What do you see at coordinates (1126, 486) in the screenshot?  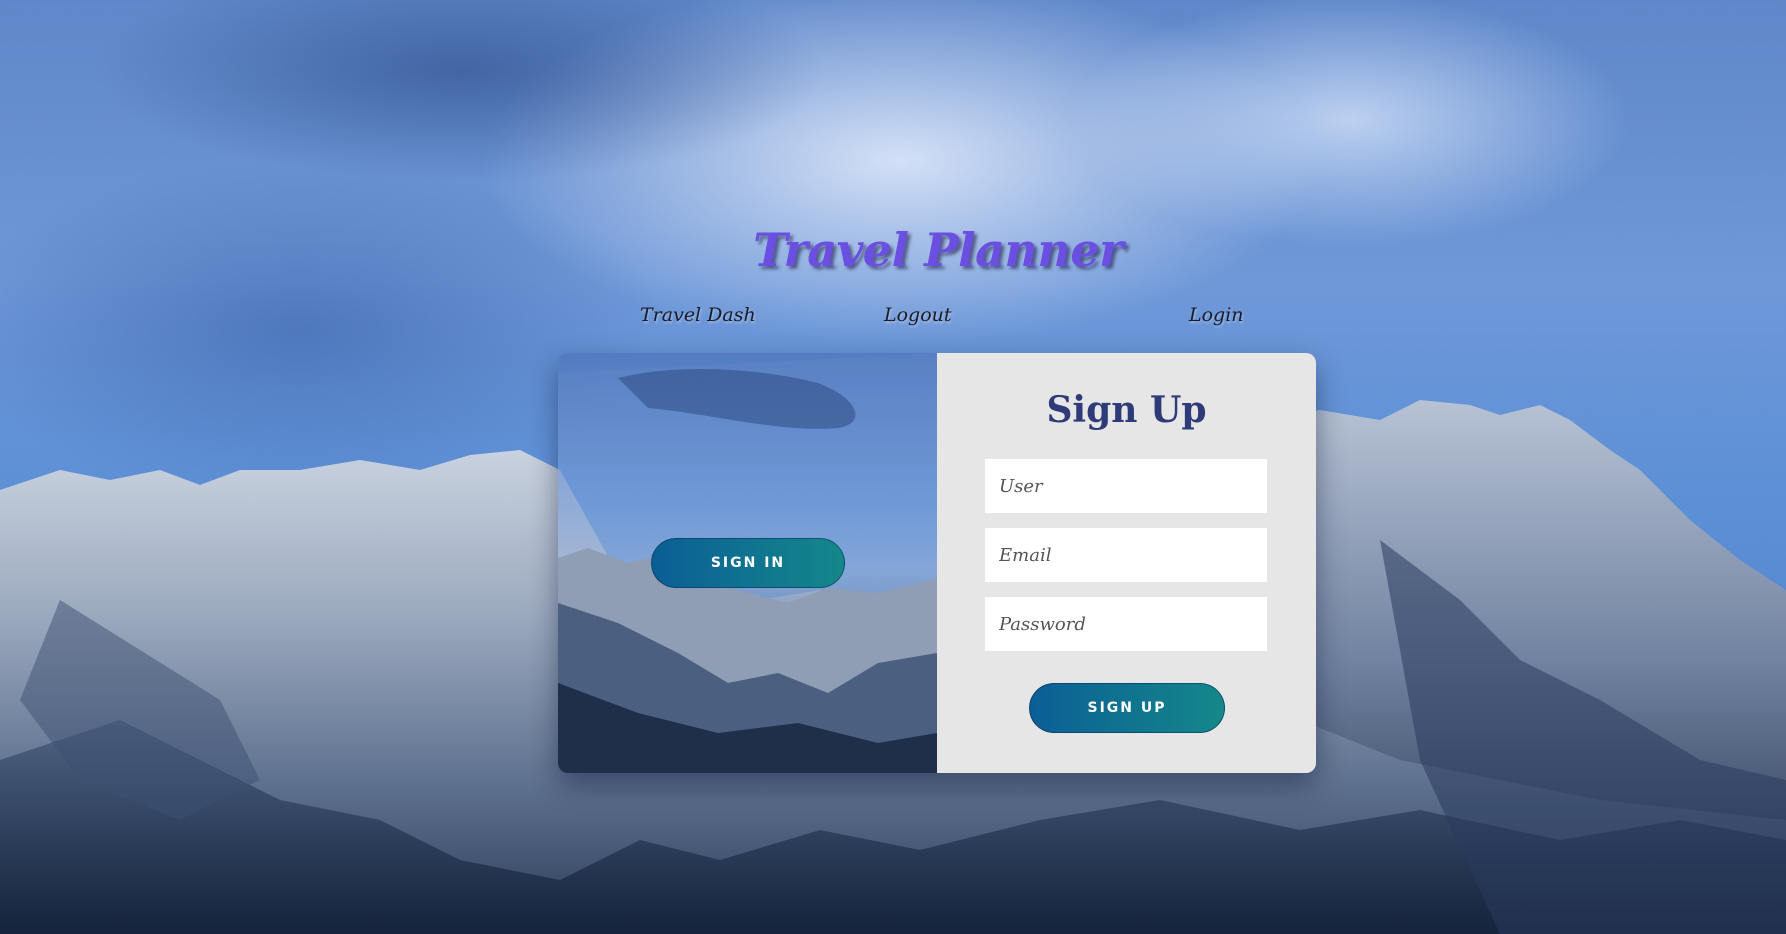 I see `user-input` at bounding box center [1126, 486].